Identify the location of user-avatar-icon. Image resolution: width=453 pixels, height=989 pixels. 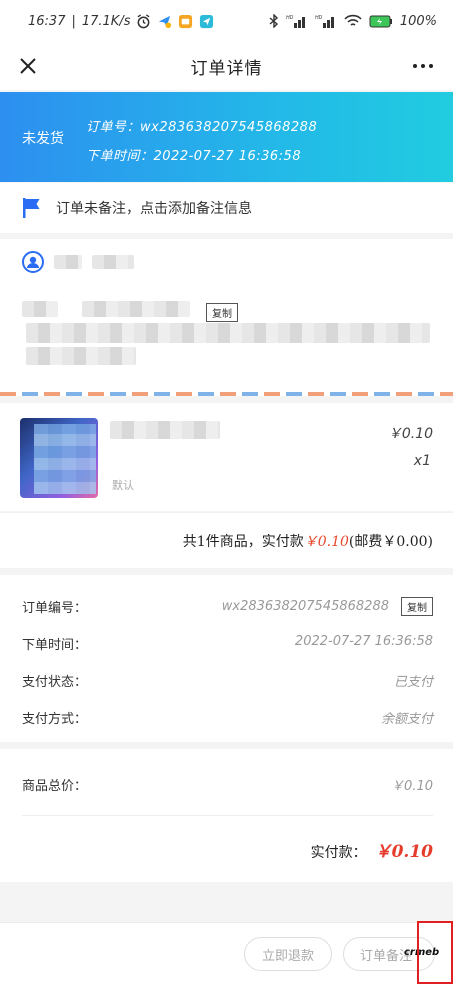
(33, 262).